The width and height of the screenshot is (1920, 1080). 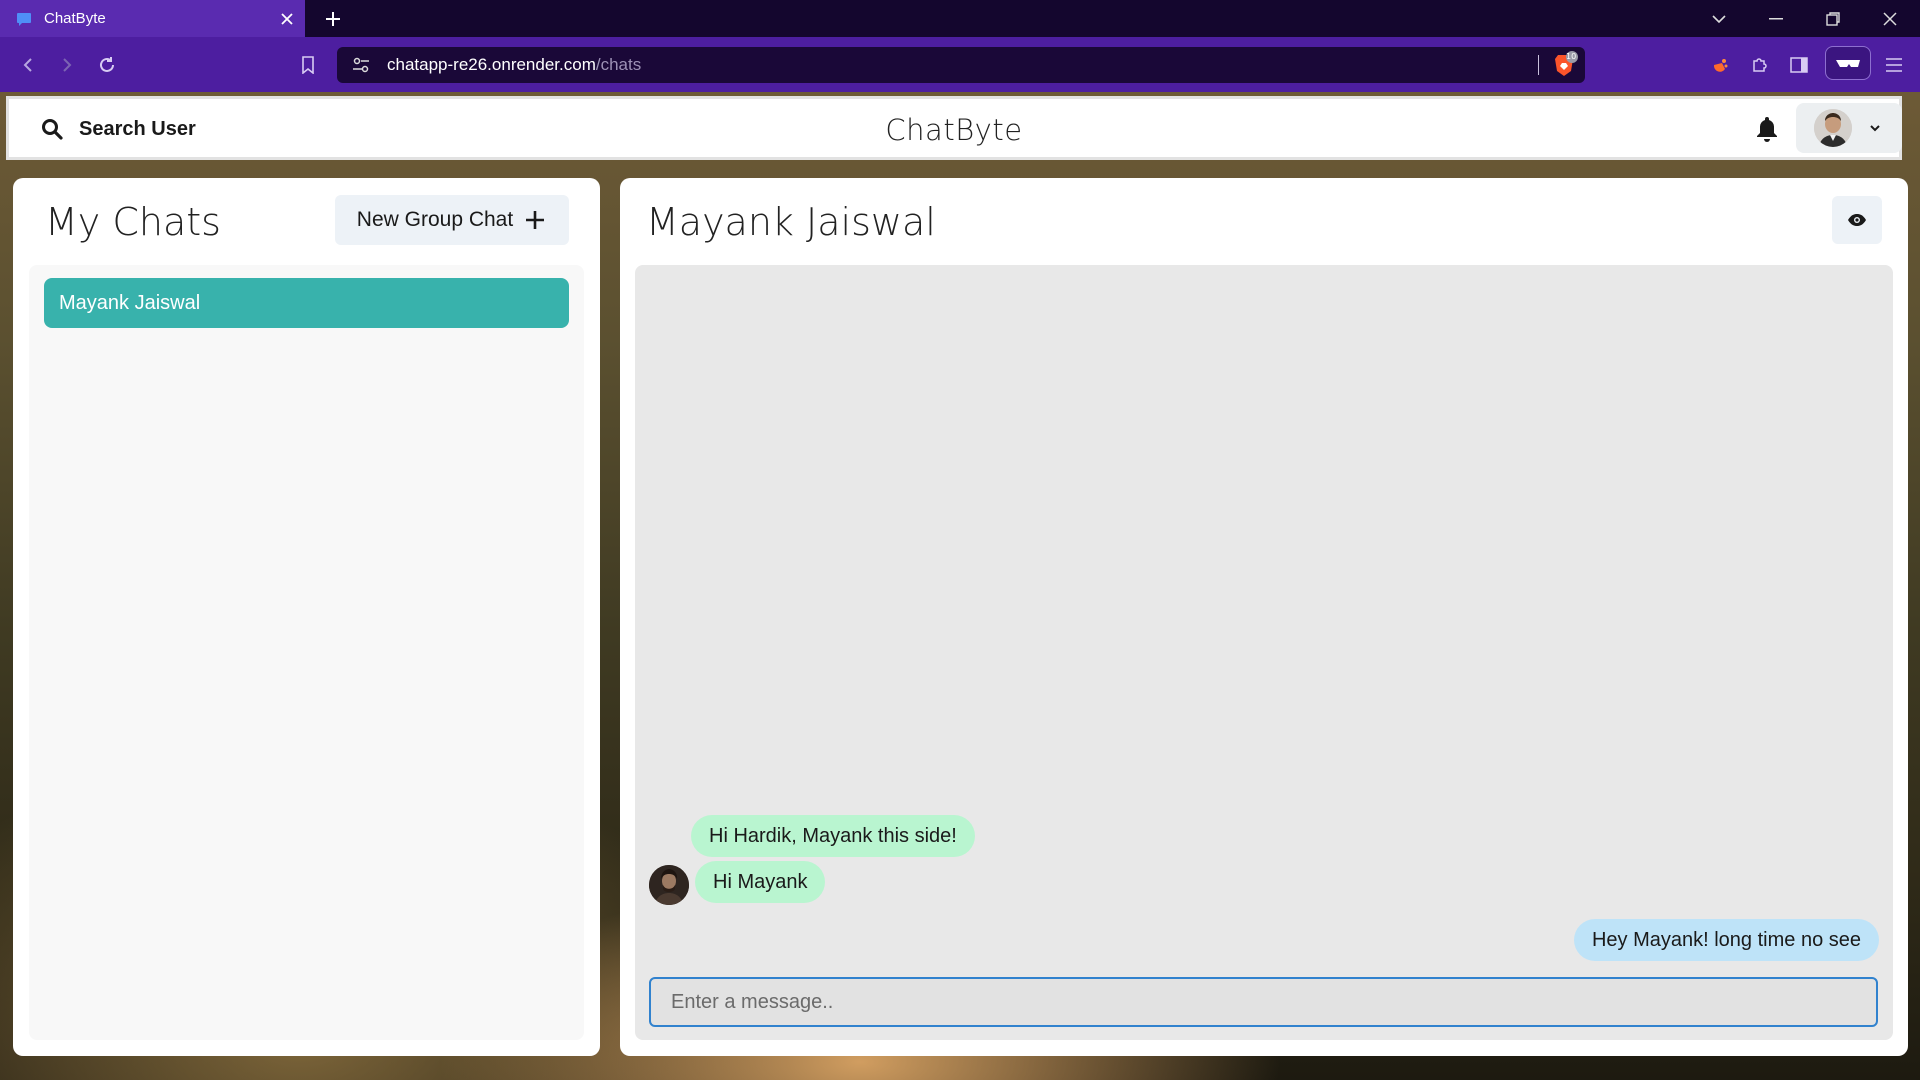 I want to click on brave-rewards-icon, so click(x=1720, y=65).